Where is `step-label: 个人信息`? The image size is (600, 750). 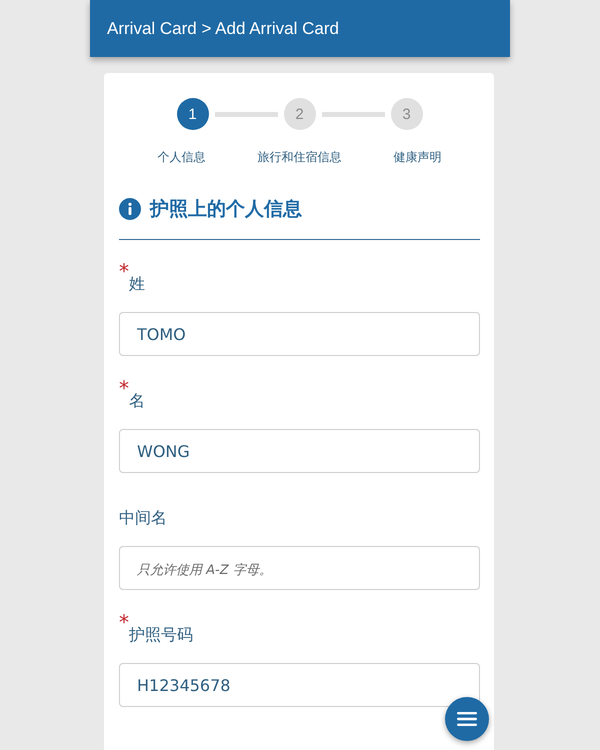
step-label: 个人信息 is located at coordinates (182, 157).